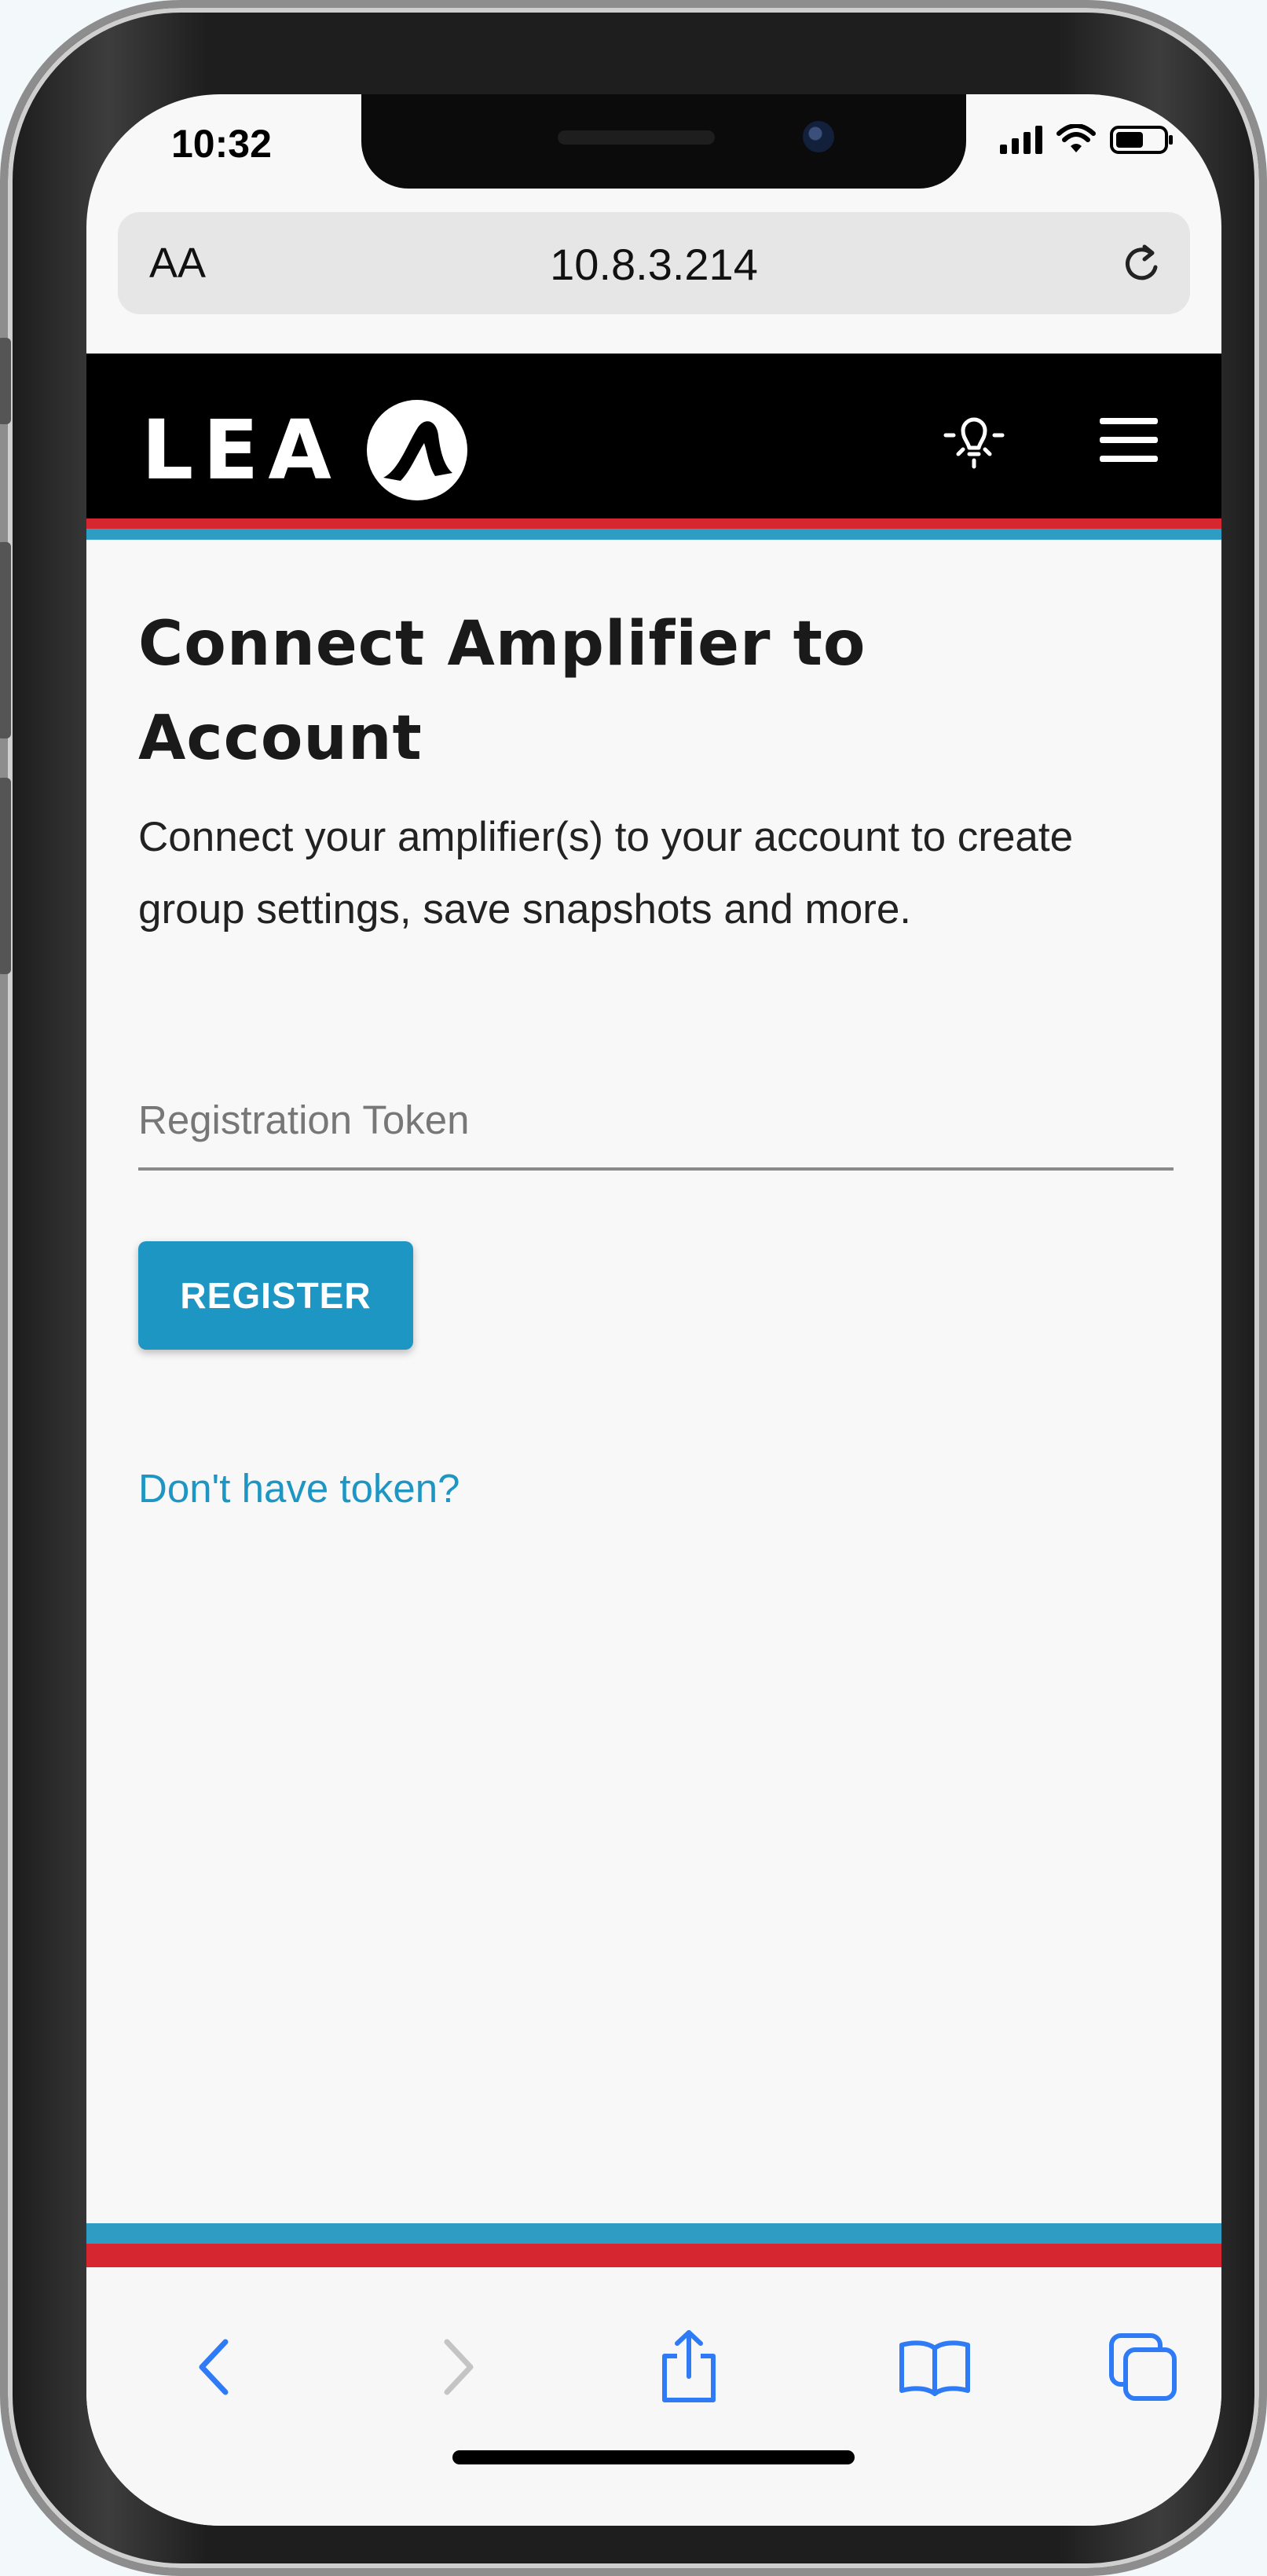  What do you see at coordinates (222, 144) in the screenshot?
I see `status-time: 10:32` at bounding box center [222, 144].